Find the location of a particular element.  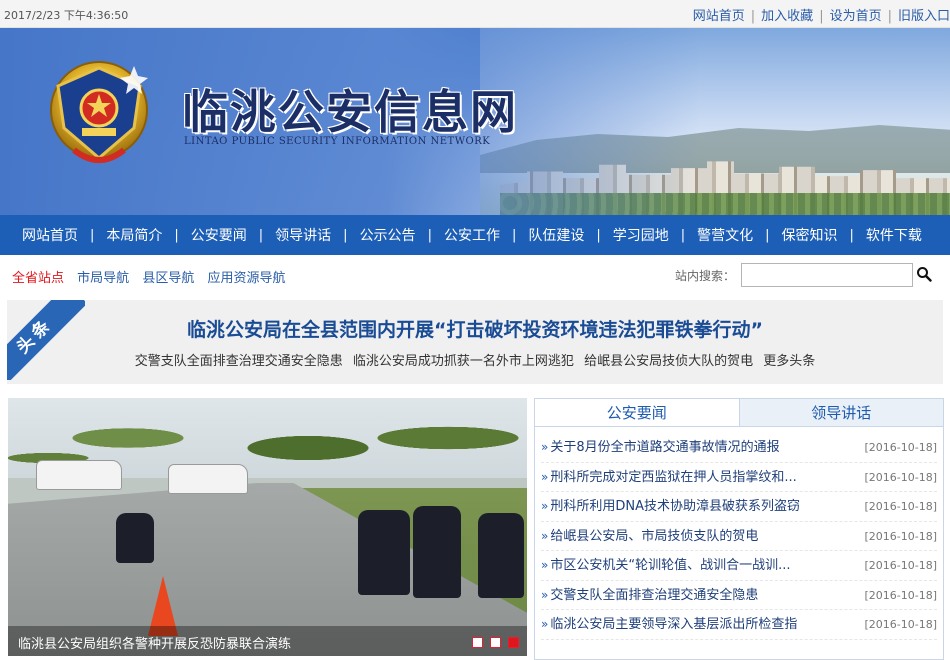

search-input is located at coordinates (827, 275).